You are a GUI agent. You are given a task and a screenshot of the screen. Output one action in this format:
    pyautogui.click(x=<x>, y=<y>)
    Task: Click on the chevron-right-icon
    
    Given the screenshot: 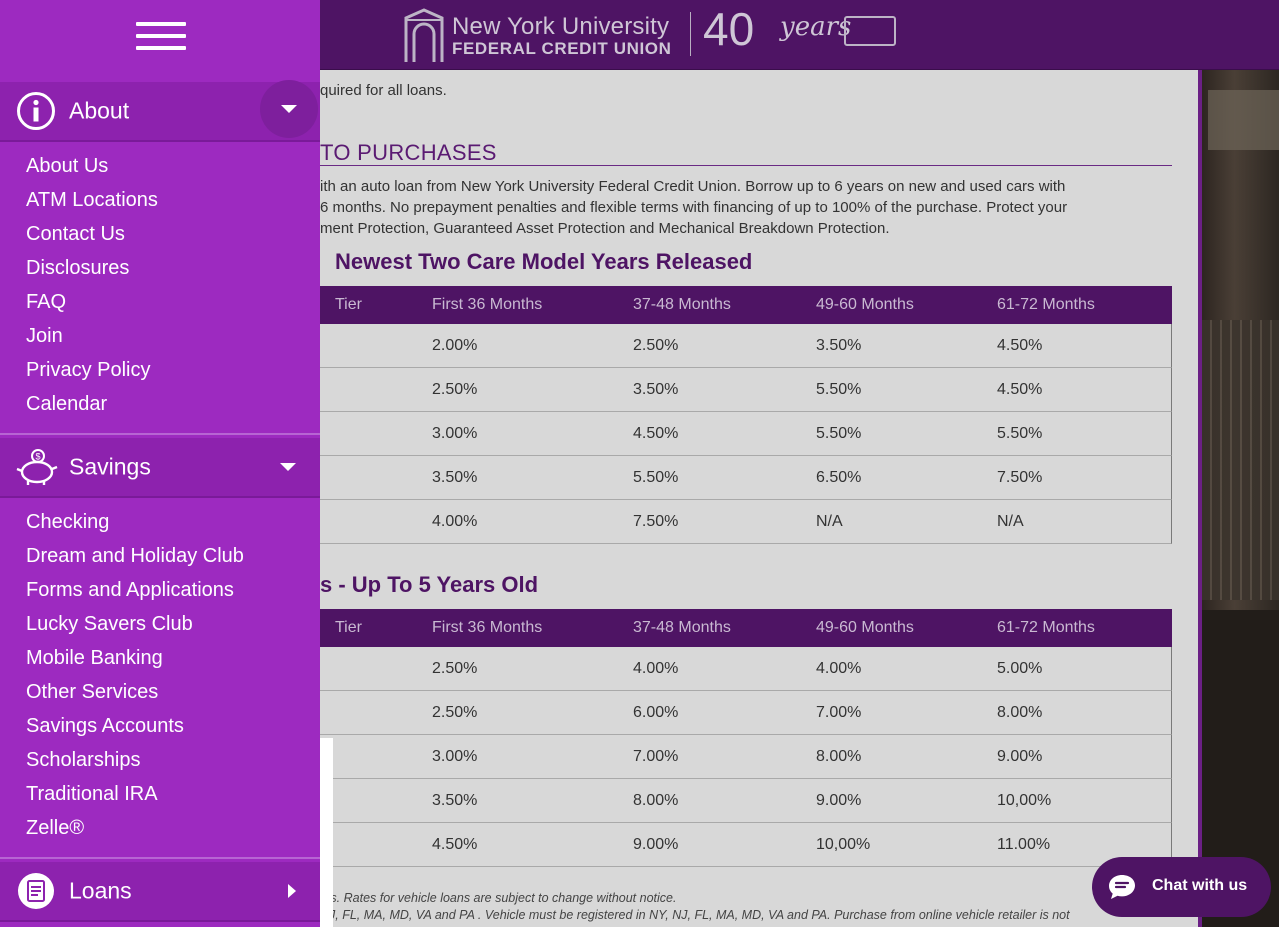 What is the action you would take?
    pyautogui.click(x=292, y=891)
    